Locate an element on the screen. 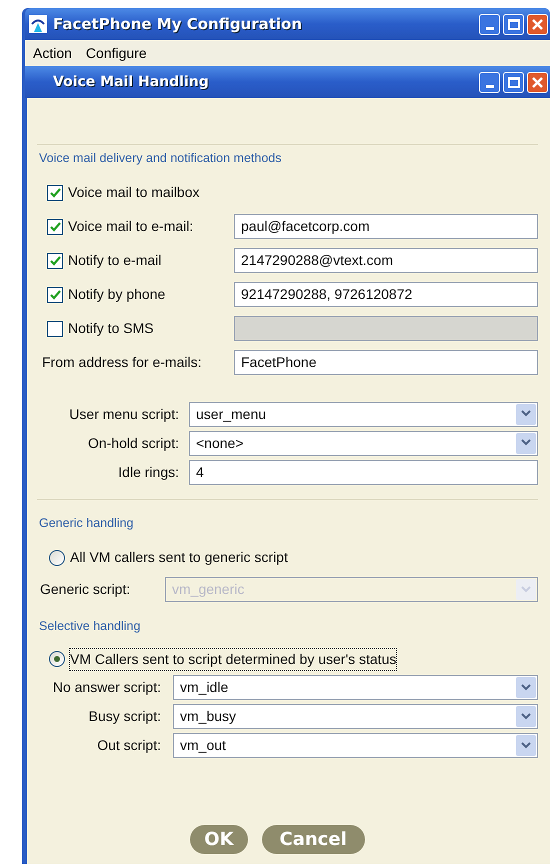 The image size is (550, 866). field-label: No answer script: is located at coordinates (106, 688).